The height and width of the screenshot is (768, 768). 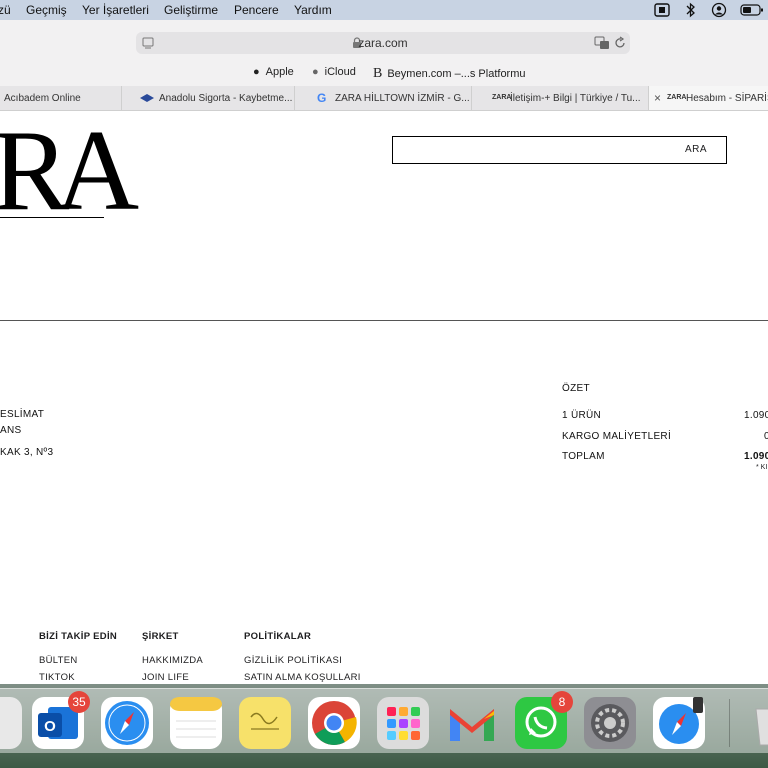 I want to click on footer-company-heading: ŞİRKET, so click(x=160, y=636).